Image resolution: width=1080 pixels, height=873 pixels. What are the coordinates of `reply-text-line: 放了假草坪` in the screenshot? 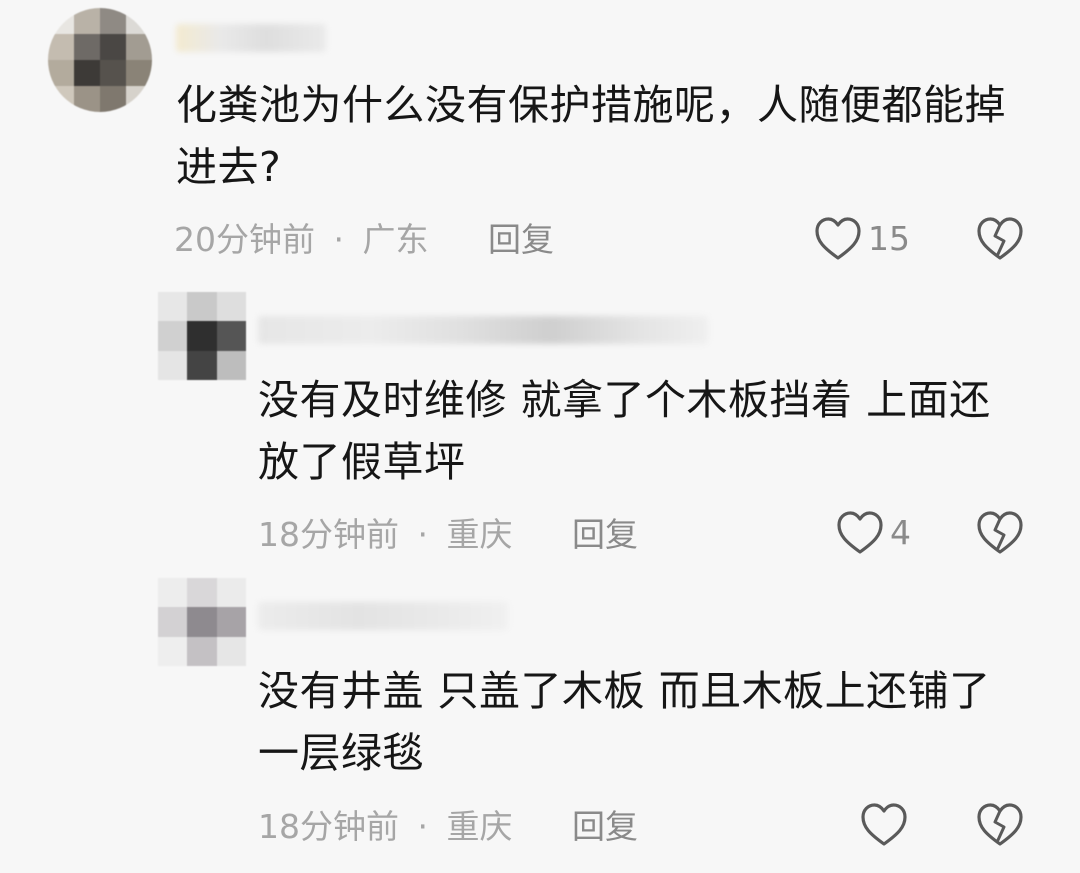 It's located at (362, 462).